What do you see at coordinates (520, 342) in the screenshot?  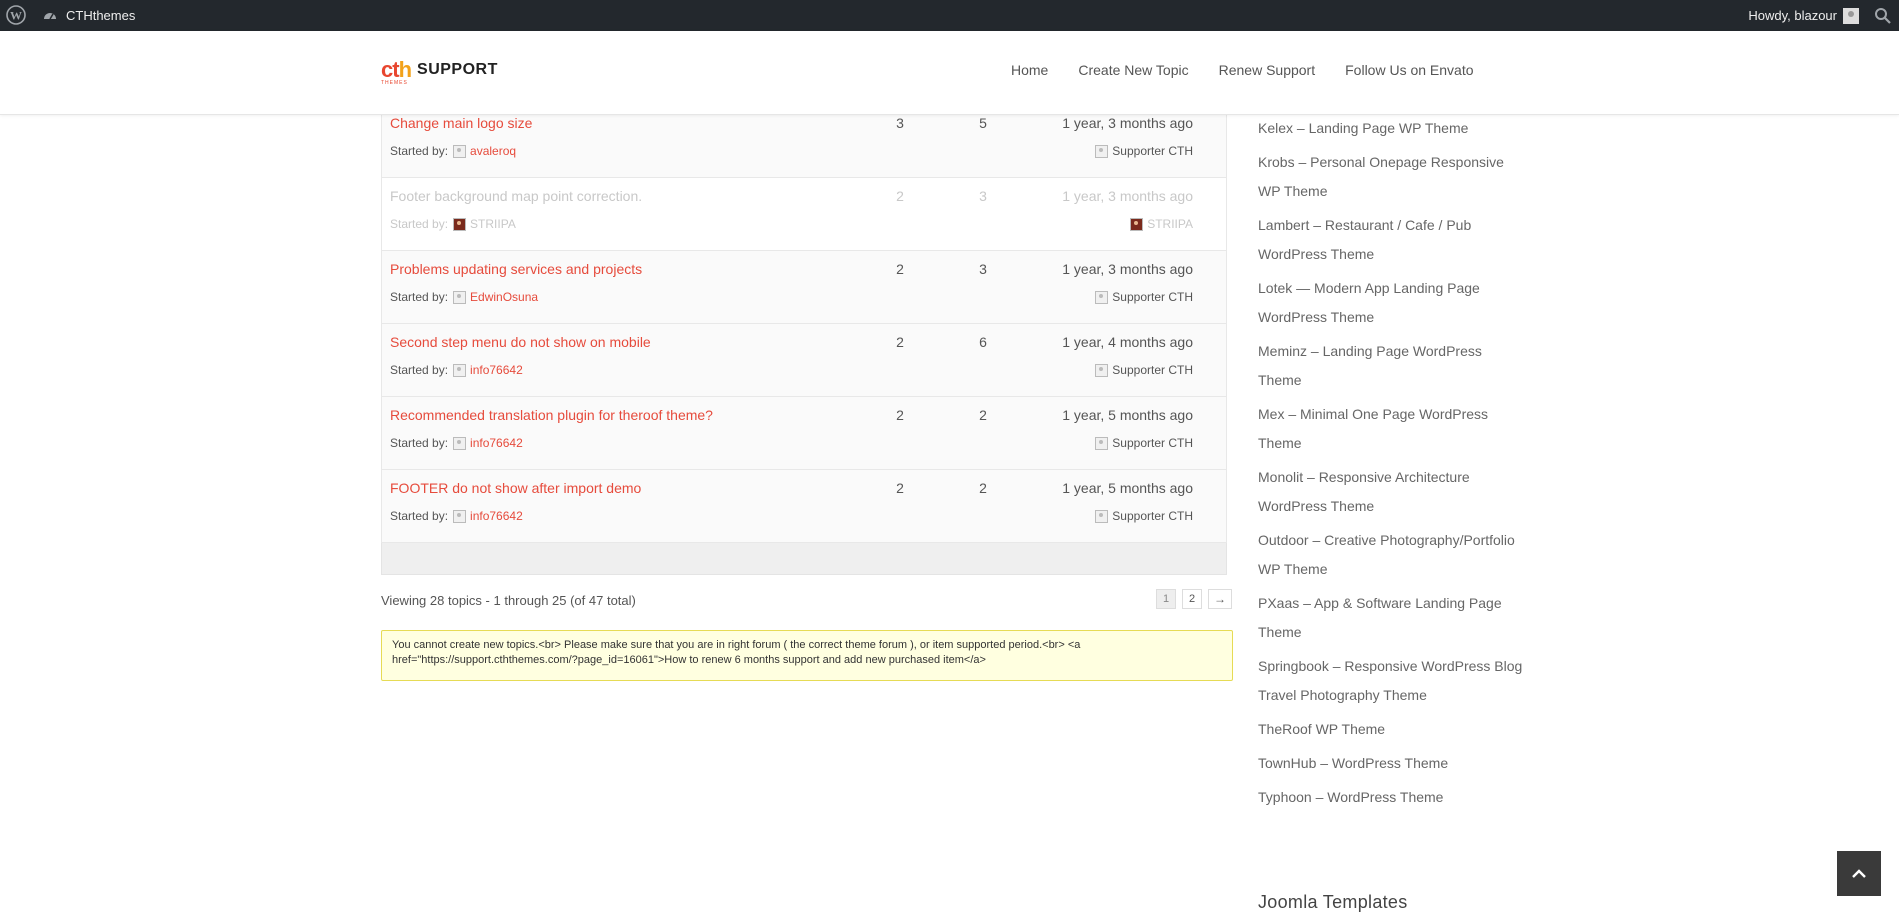 I see `topic-title-link: Second step menu do not show on mobile` at bounding box center [520, 342].